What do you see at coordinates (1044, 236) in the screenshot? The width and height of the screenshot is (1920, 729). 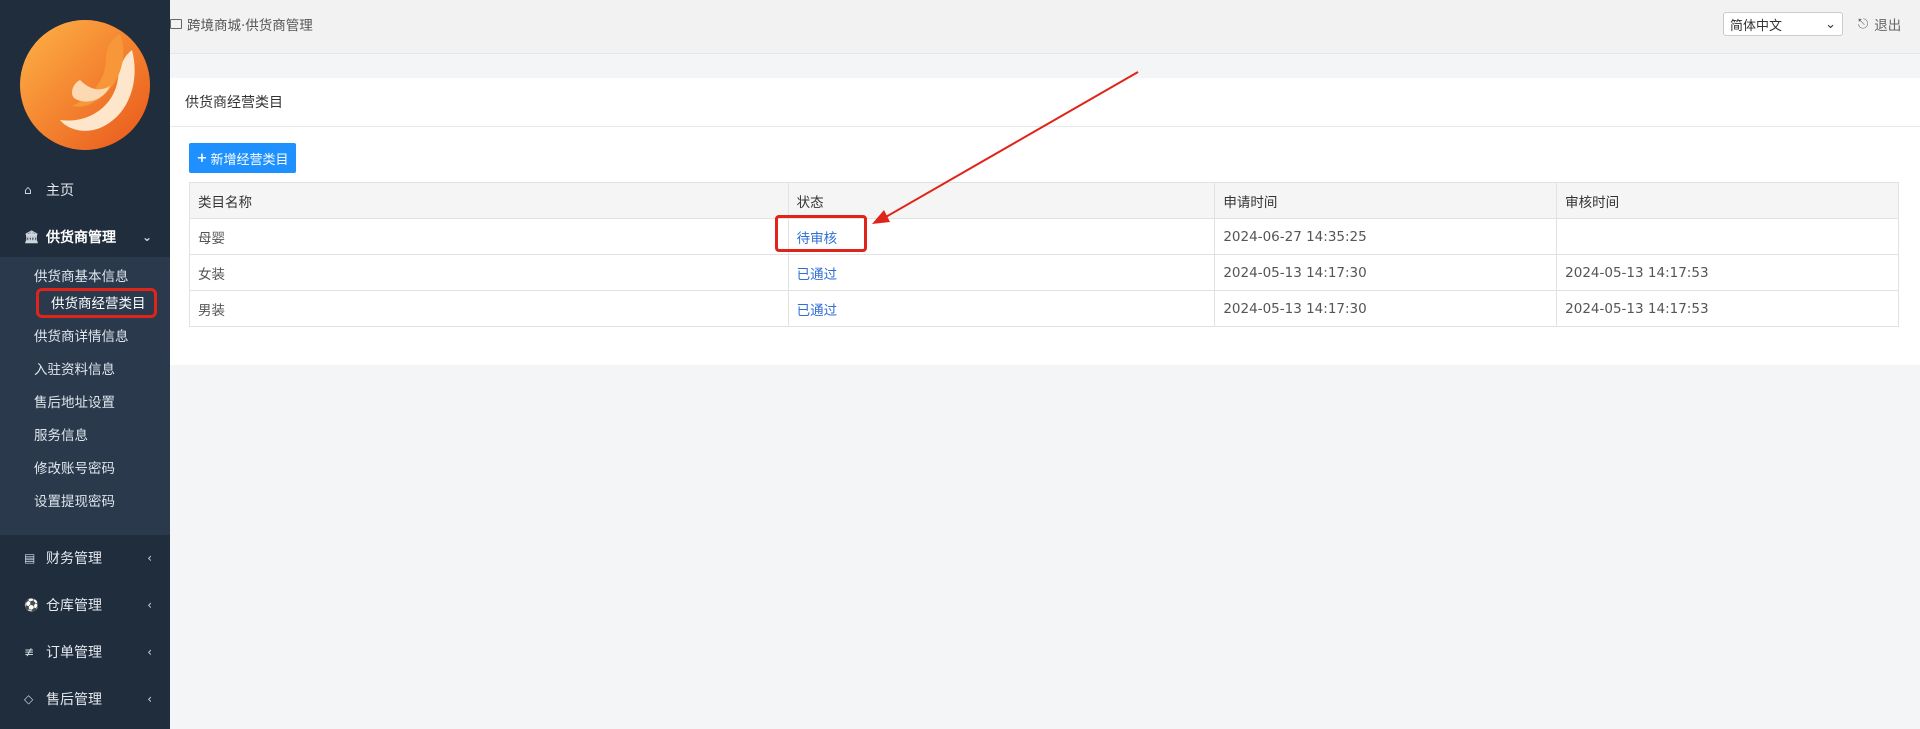 I see `table-row: 母婴 待审核 2024-06-27 14:35:25` at bounding box center [1044, 236].